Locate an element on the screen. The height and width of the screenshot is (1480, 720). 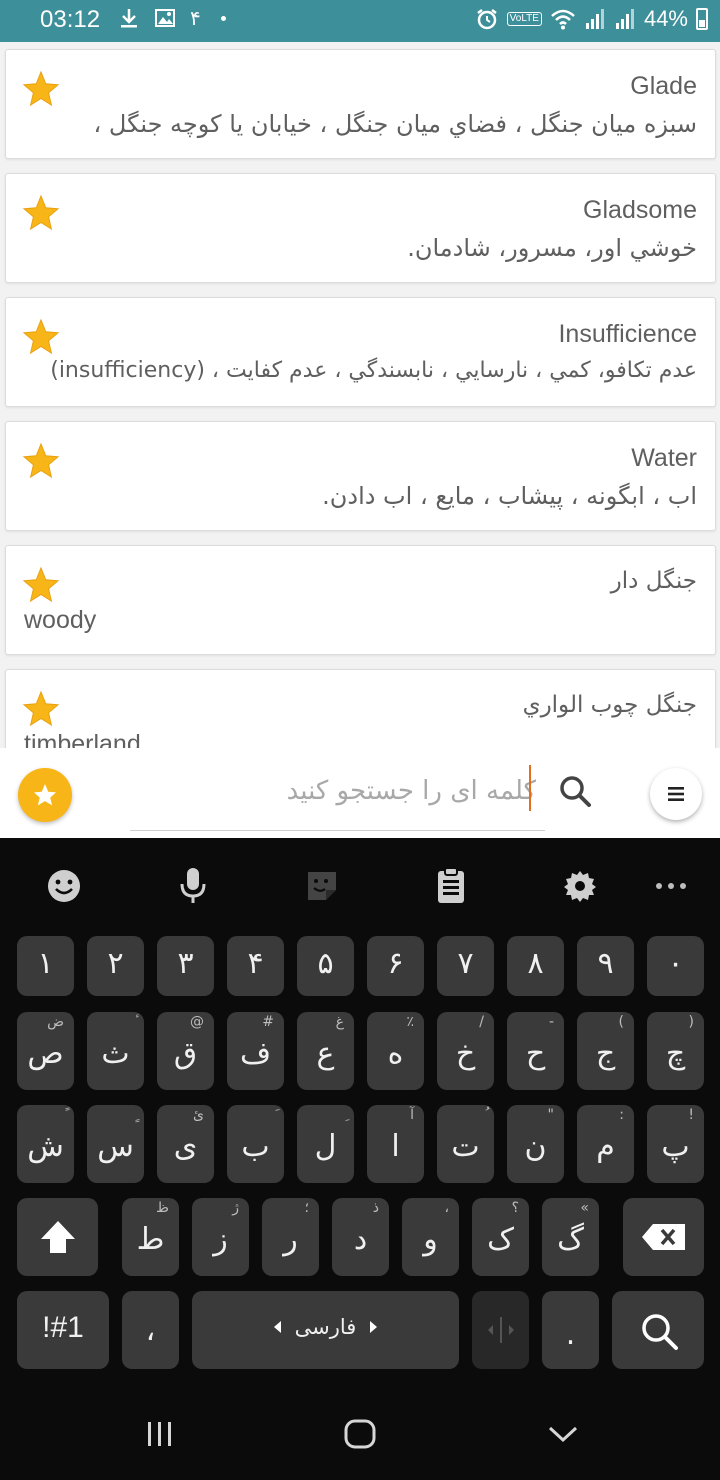
microphone-icon is located at coordinates (193, 886).